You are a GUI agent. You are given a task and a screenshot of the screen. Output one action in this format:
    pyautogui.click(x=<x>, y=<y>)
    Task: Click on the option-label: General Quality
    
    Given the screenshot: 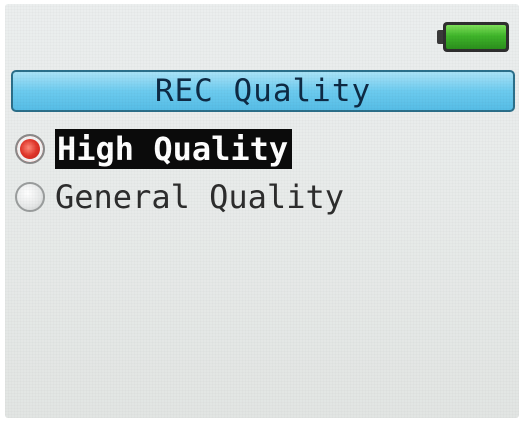 What is the action you would take?
    pyautogui.click(x=199, y=197)
    